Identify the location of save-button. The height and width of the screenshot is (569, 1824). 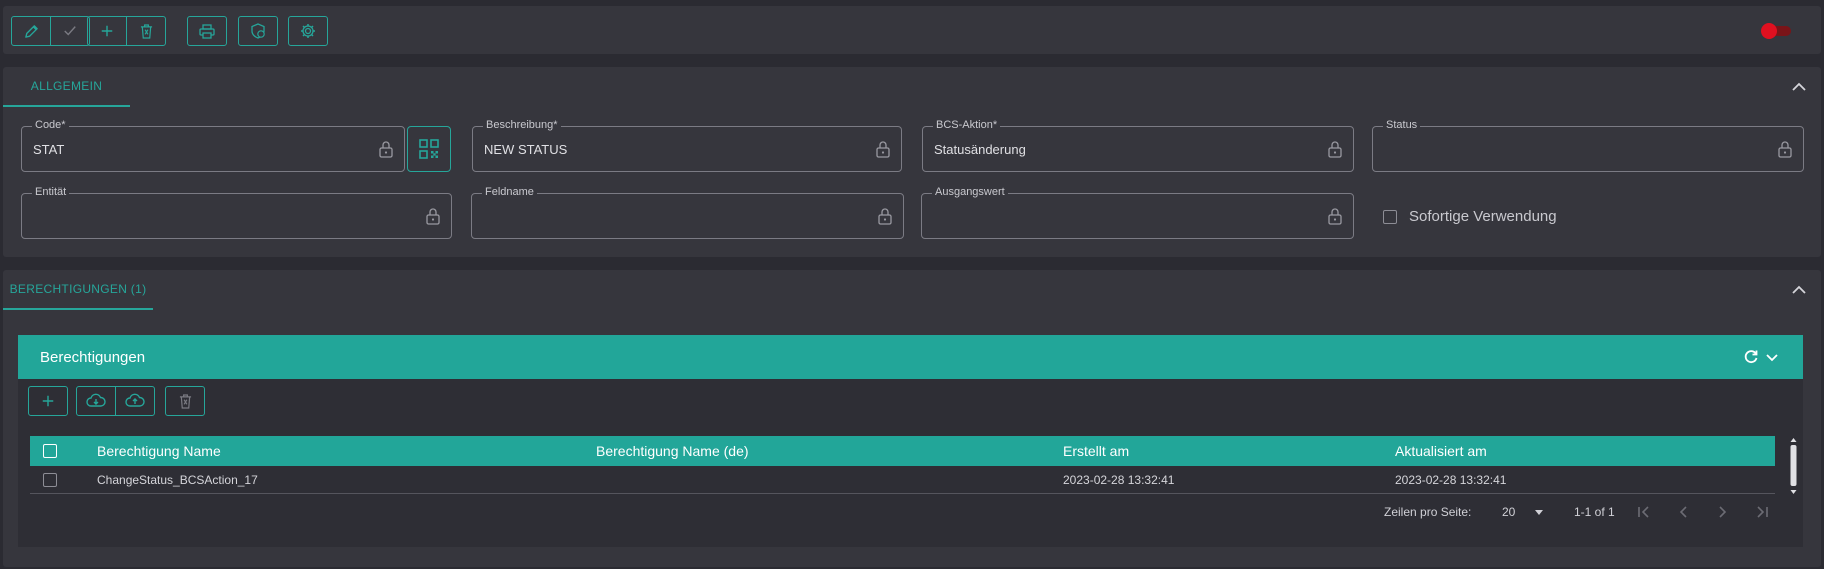
(70, 31).